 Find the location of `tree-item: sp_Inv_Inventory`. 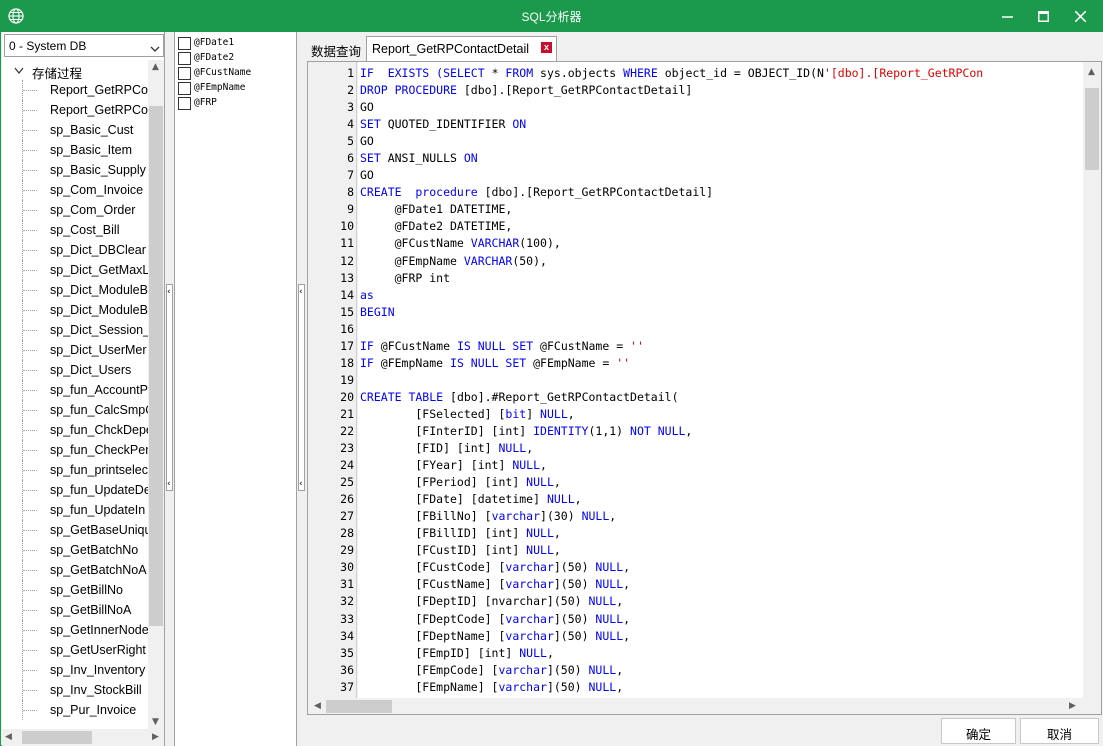

tree-item: sp_Inv_Inventory is located at coordinates (75, 670).